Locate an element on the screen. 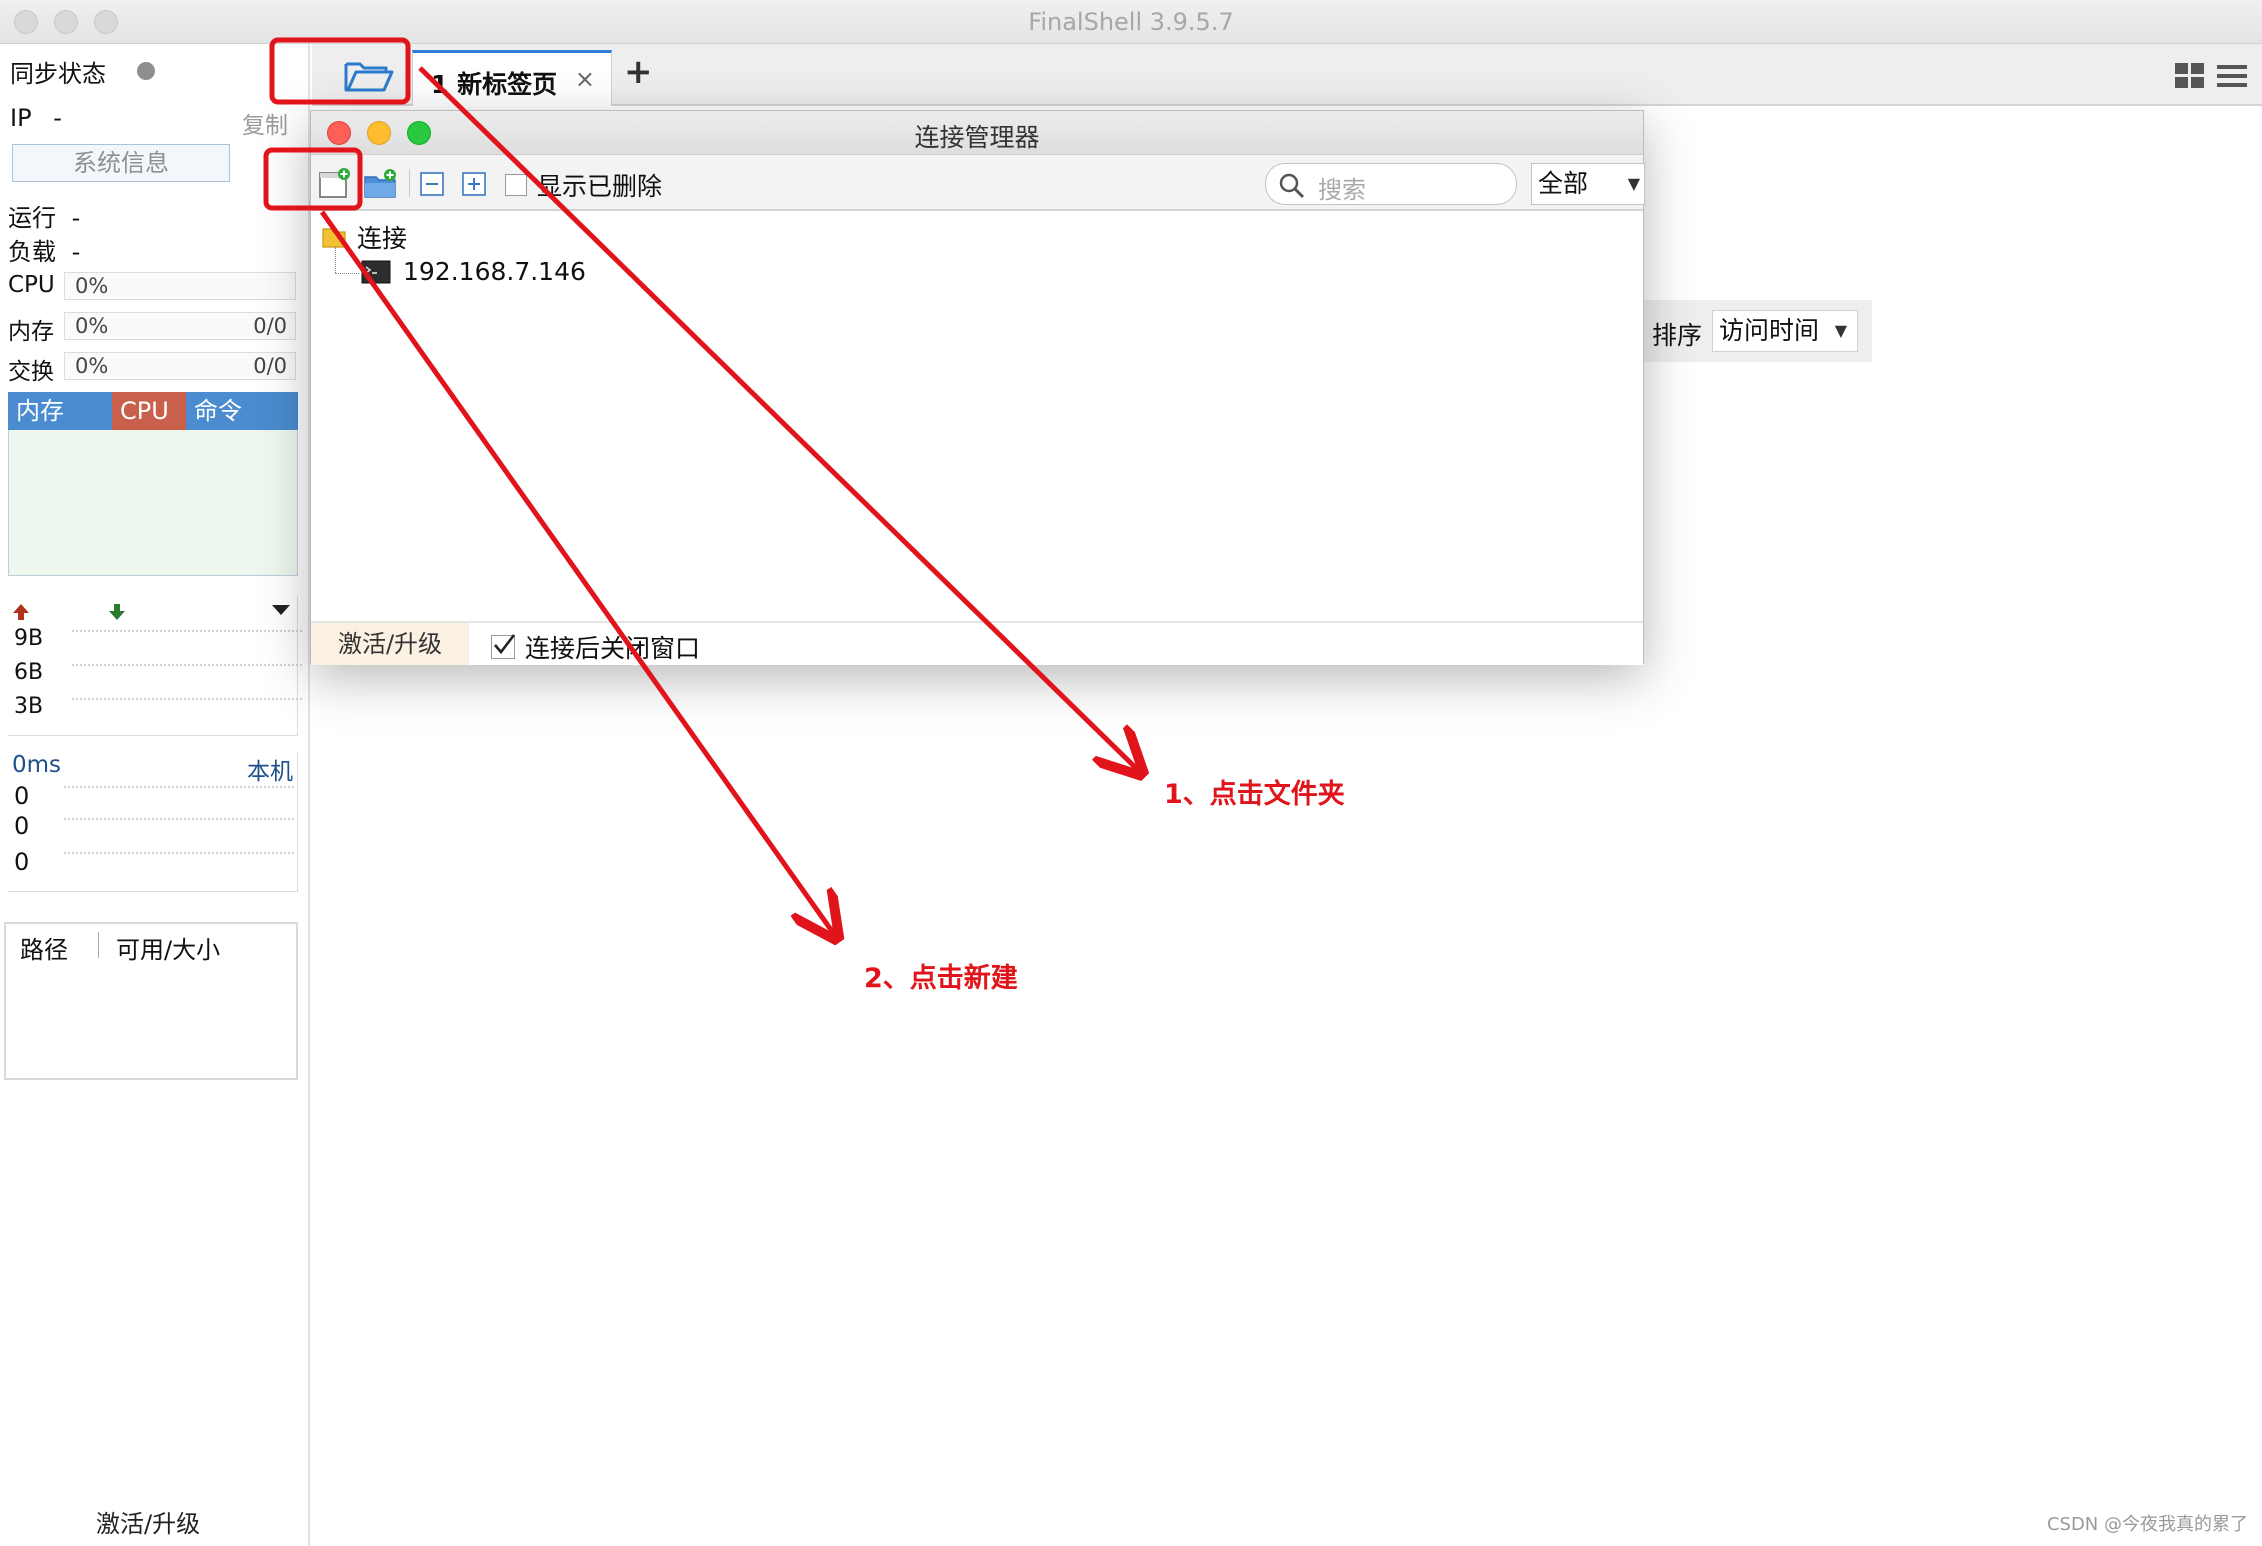 This screenshot has width=2262, height=1546. sync-status-indicator is located at coordinates (146, 71).